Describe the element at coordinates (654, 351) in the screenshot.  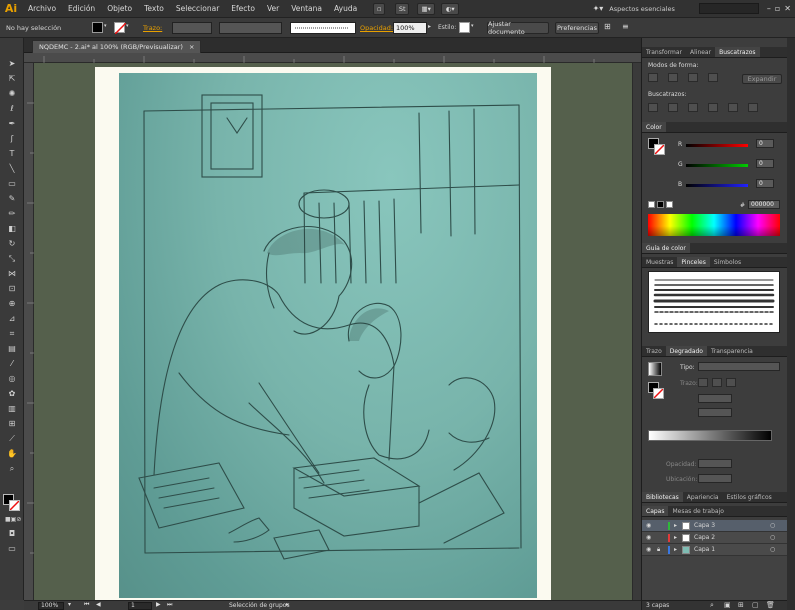
I see `tab-stroke: Trazo` at that location.